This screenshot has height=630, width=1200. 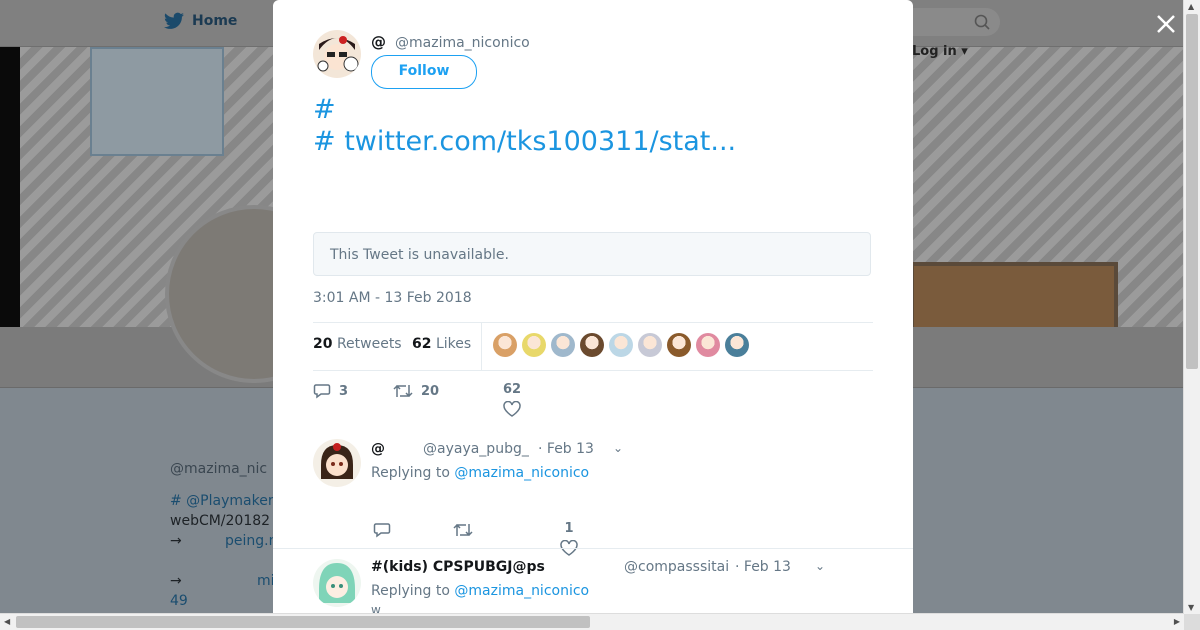 I want to click on tweet-timestamp: 3:01 AM - 13 Feb 2018, so click(x=392, y=298).